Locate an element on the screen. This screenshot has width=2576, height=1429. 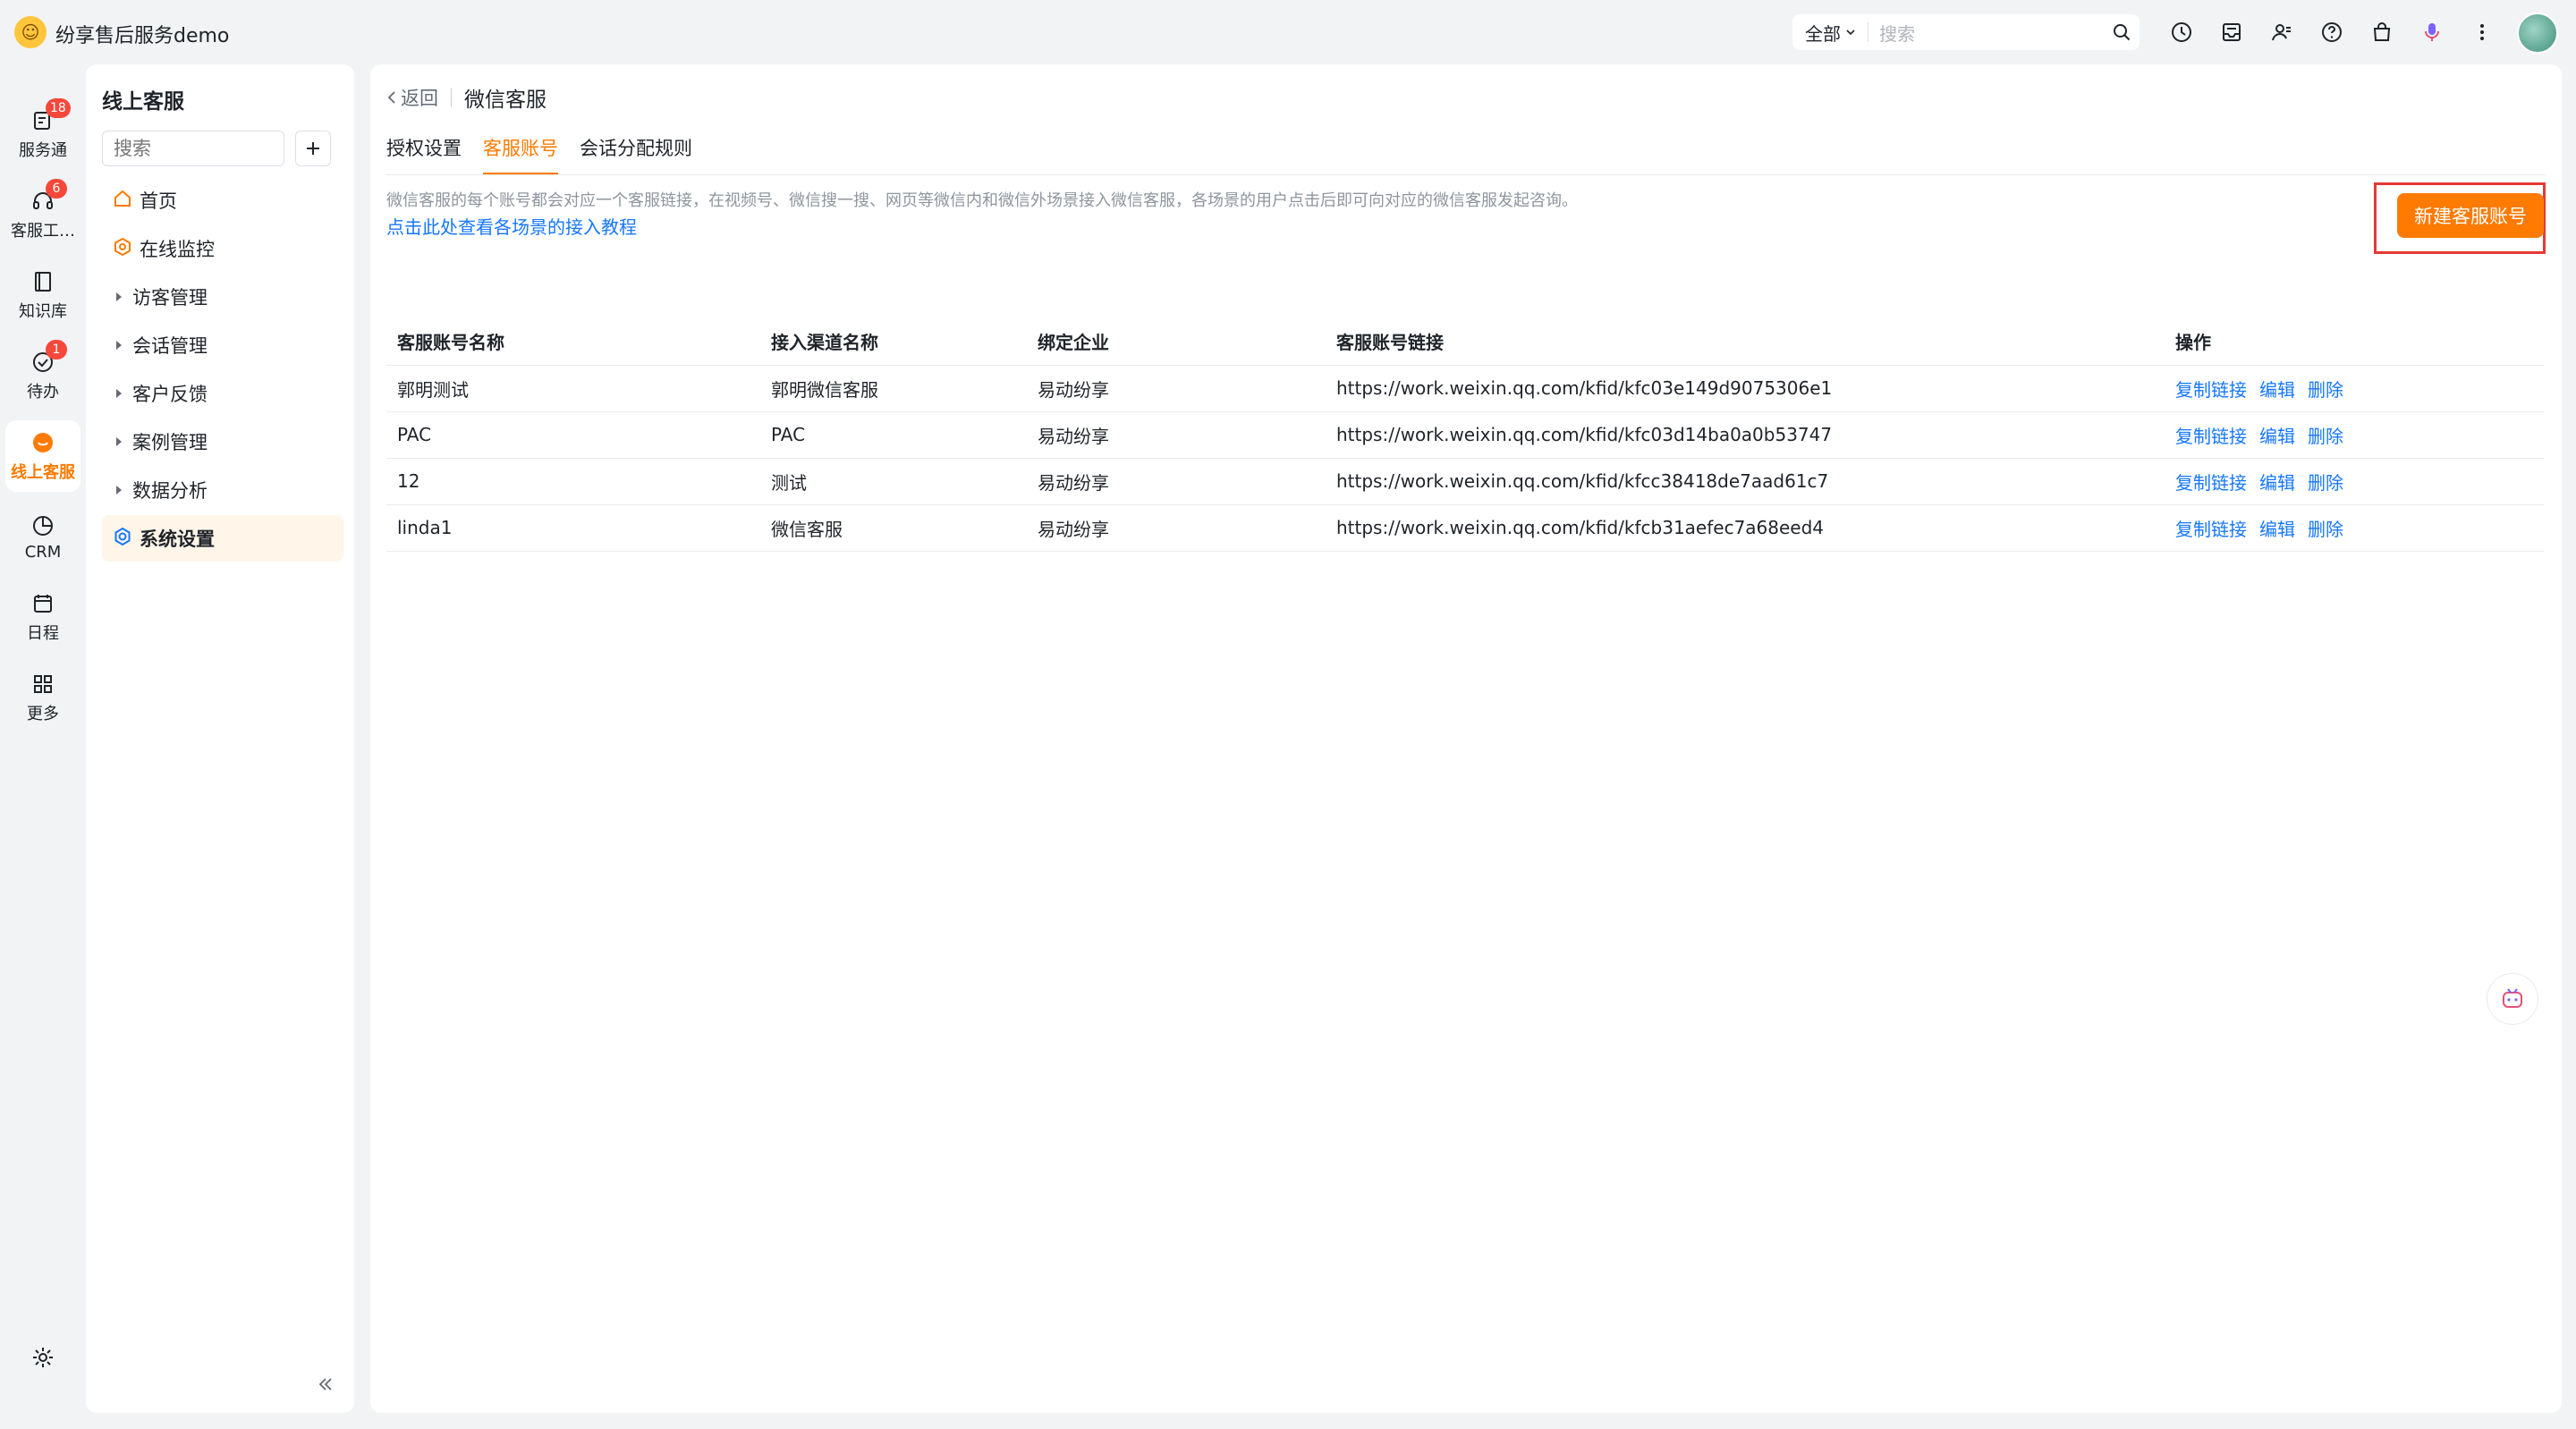
rail-item-more: 更多 is located at coordinates (42, 697).